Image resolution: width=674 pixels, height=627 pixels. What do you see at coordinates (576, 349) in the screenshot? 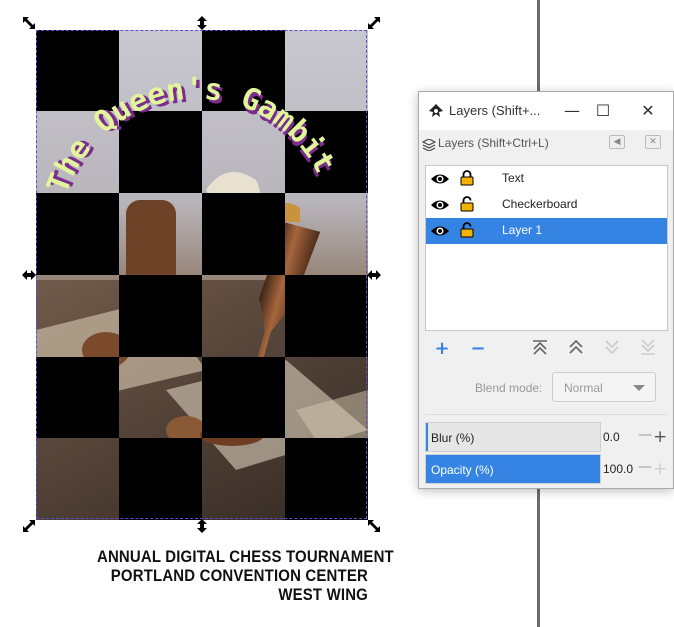
I see `raise-layer-icon` at bounding box center [576, 349].